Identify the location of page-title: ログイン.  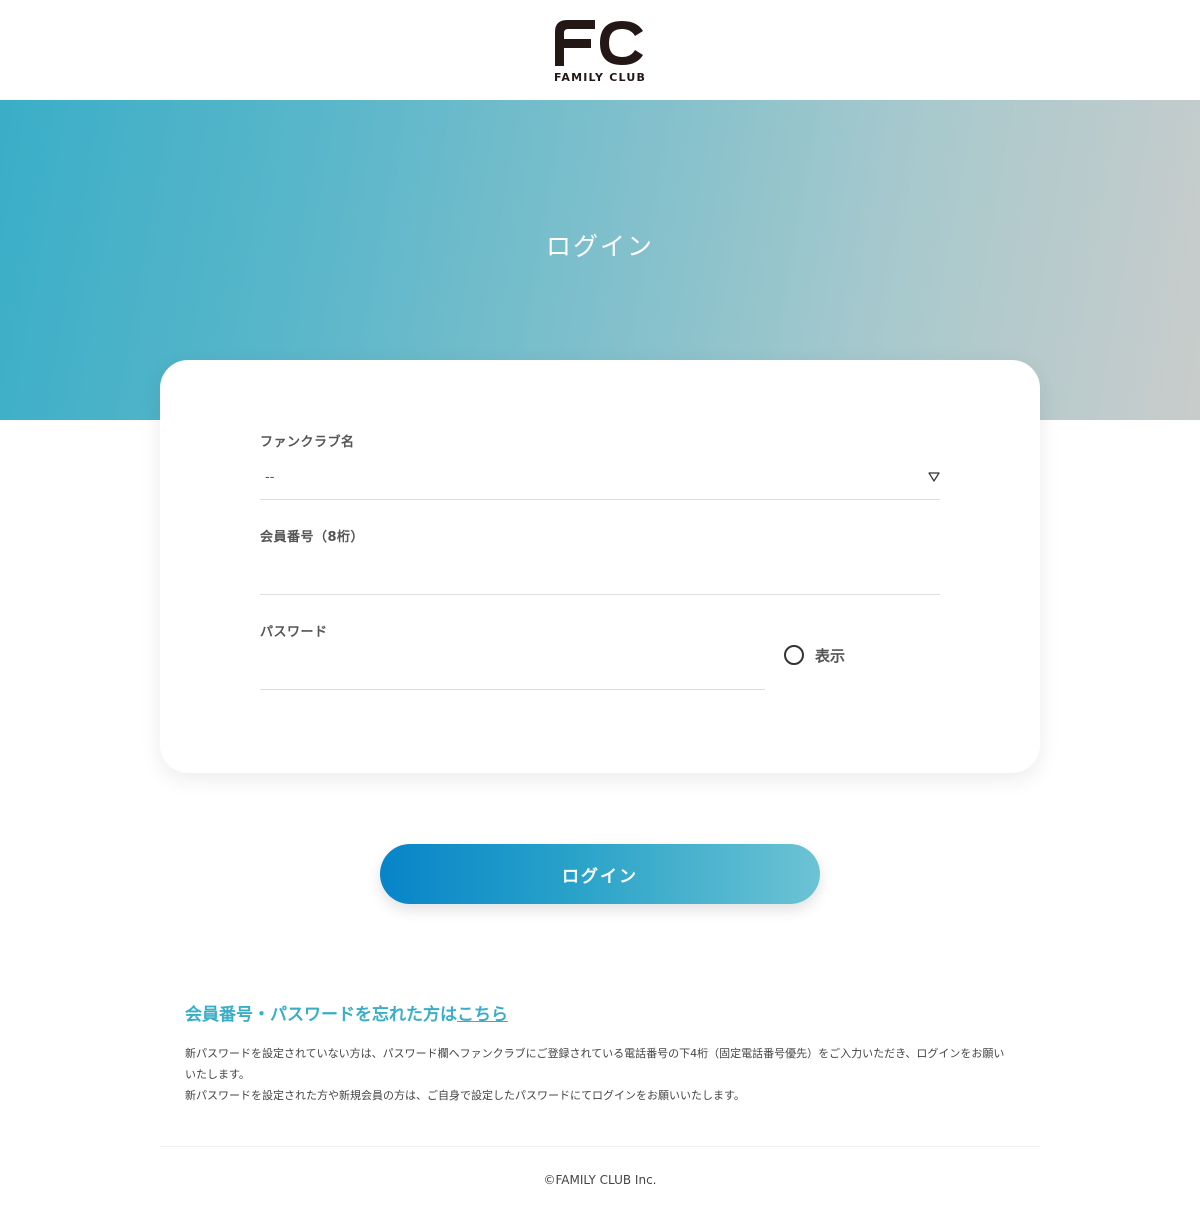
(599, 246).